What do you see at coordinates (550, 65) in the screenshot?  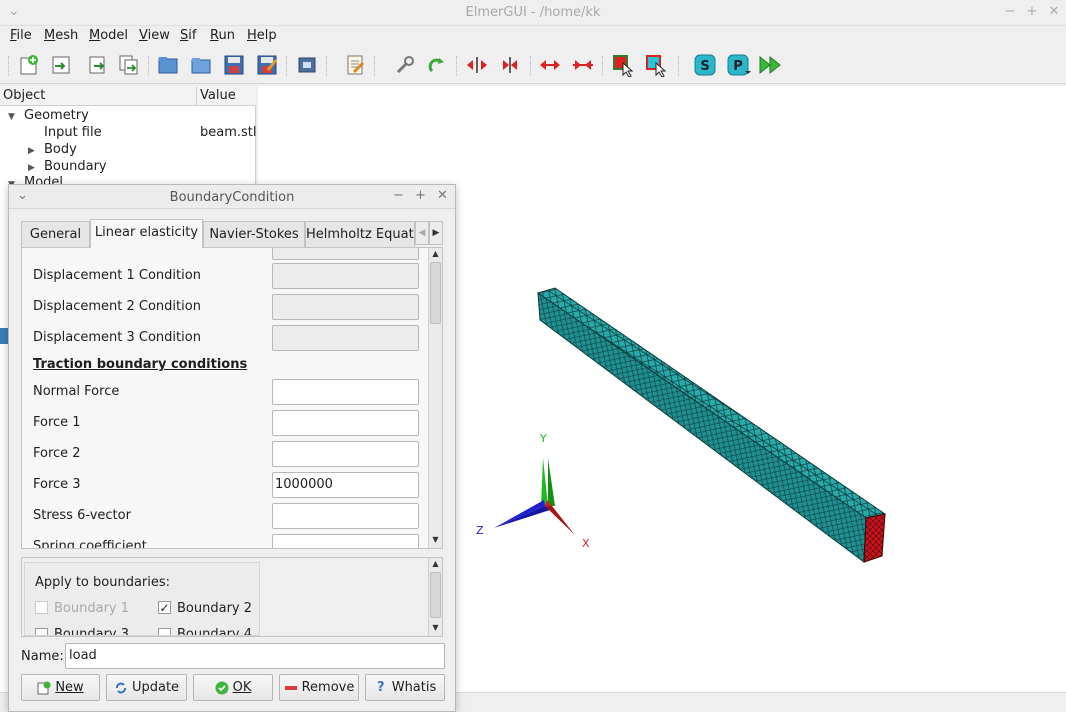 I see `divide-edge-icon` at bounding box center [550, 65].